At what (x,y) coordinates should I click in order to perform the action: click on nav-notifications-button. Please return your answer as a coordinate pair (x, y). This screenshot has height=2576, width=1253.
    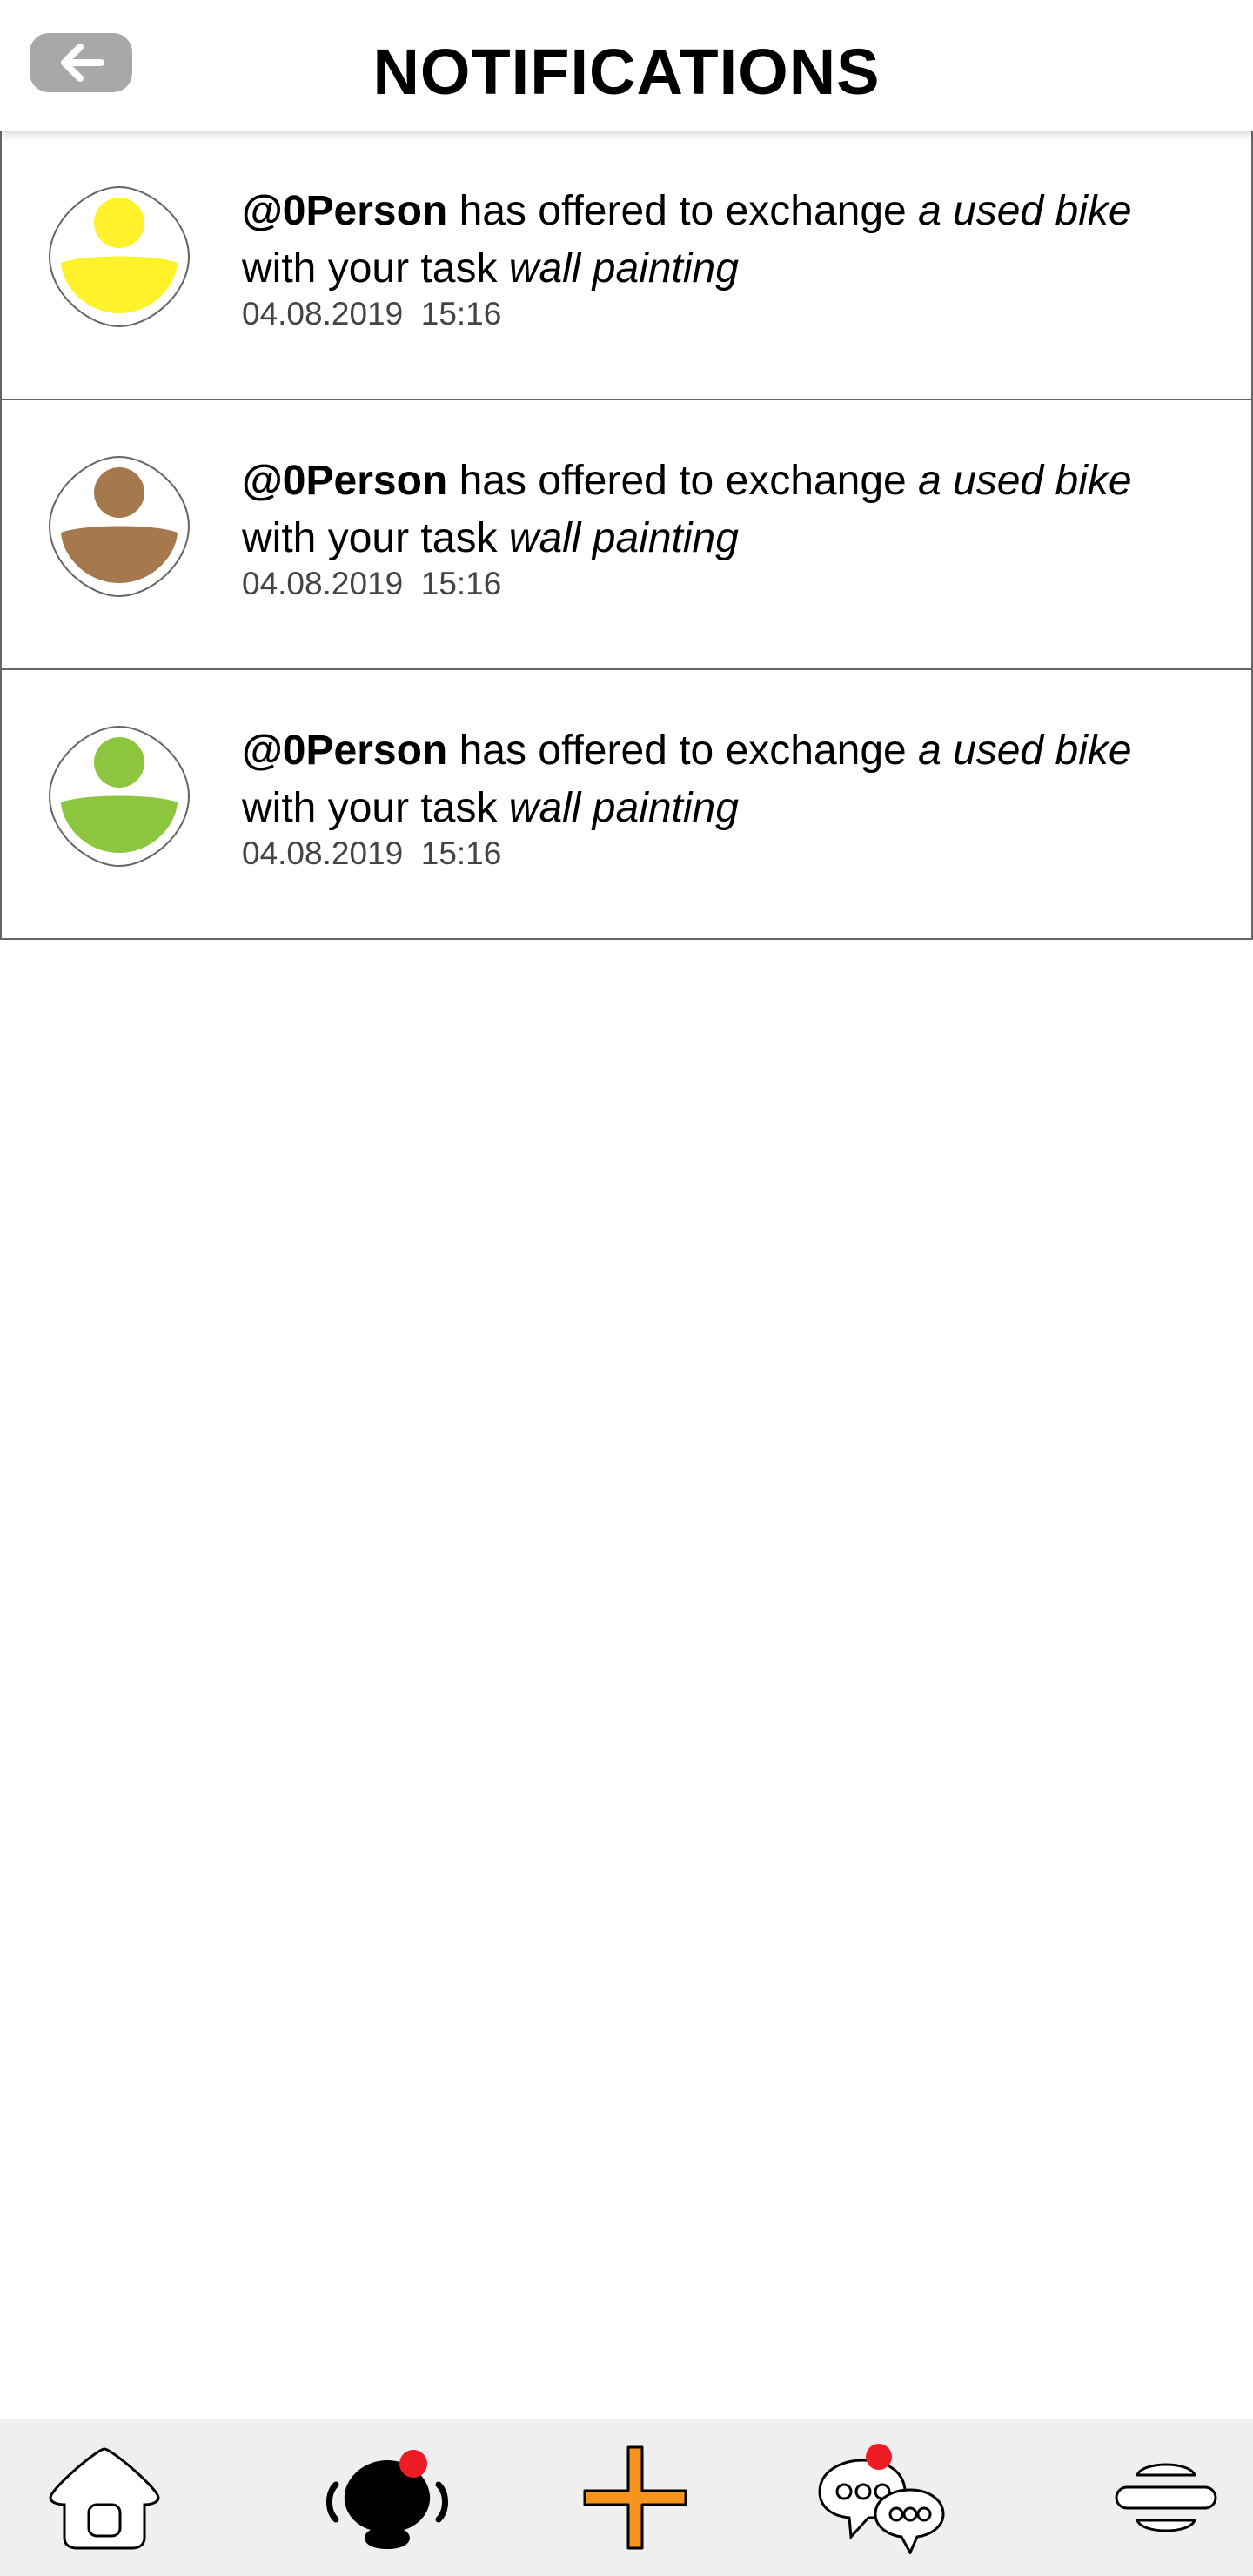
    Looking at the image, I should click on (387, 2498).